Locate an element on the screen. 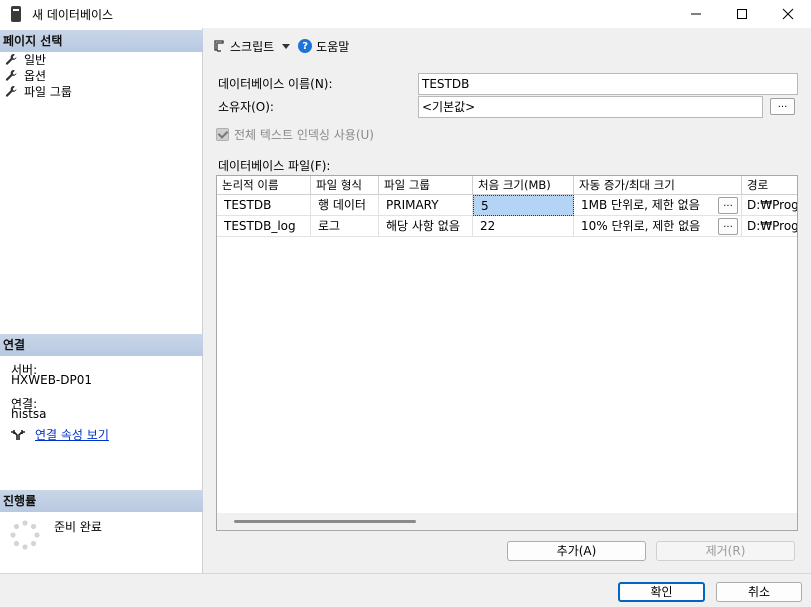 The image size is (811, 607). page-item-options: 옵션 is located at coordinates (25, 75).